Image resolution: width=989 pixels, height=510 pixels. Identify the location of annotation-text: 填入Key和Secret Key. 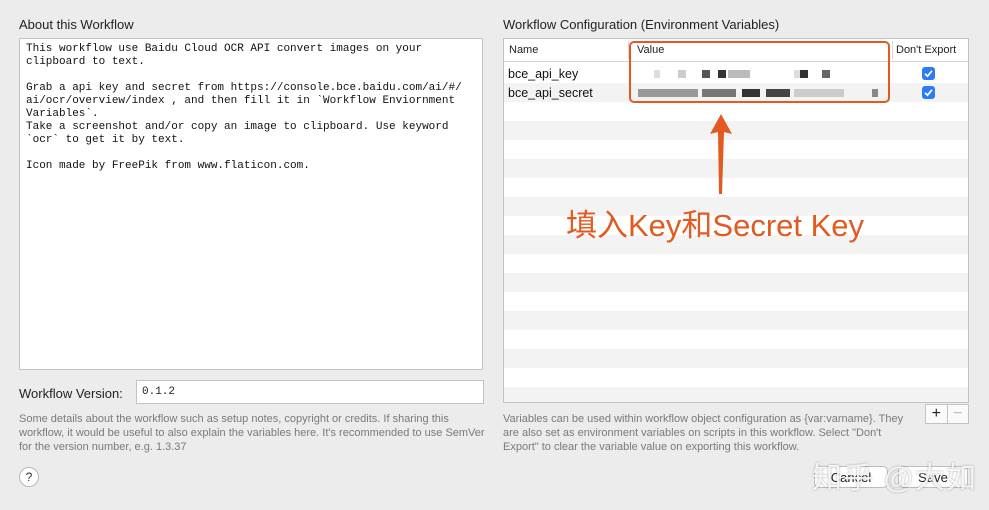
(715, 225).